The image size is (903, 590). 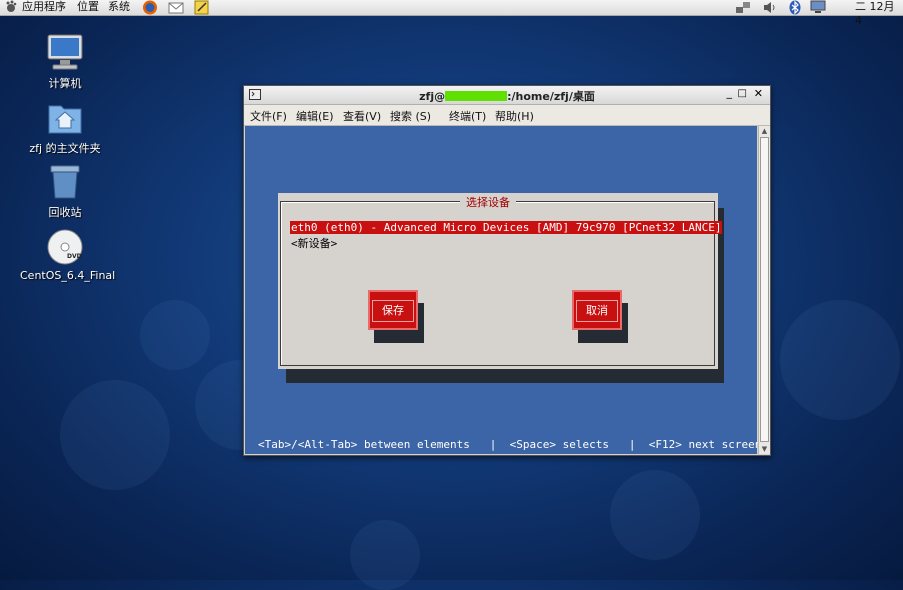 What do you see at coordinates (314, 243) in the screenshot?
I see `device-list-item: <新设备>` at bounding box center [314, 243].